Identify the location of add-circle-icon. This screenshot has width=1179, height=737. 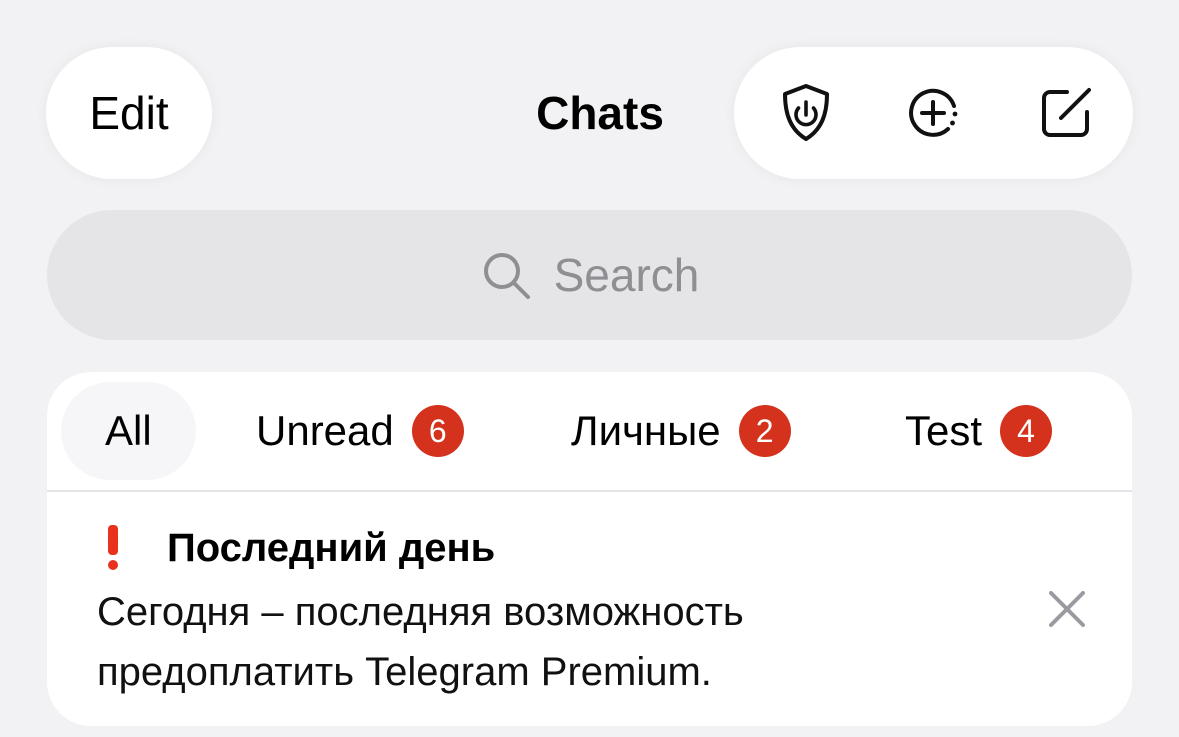
(933, 112).